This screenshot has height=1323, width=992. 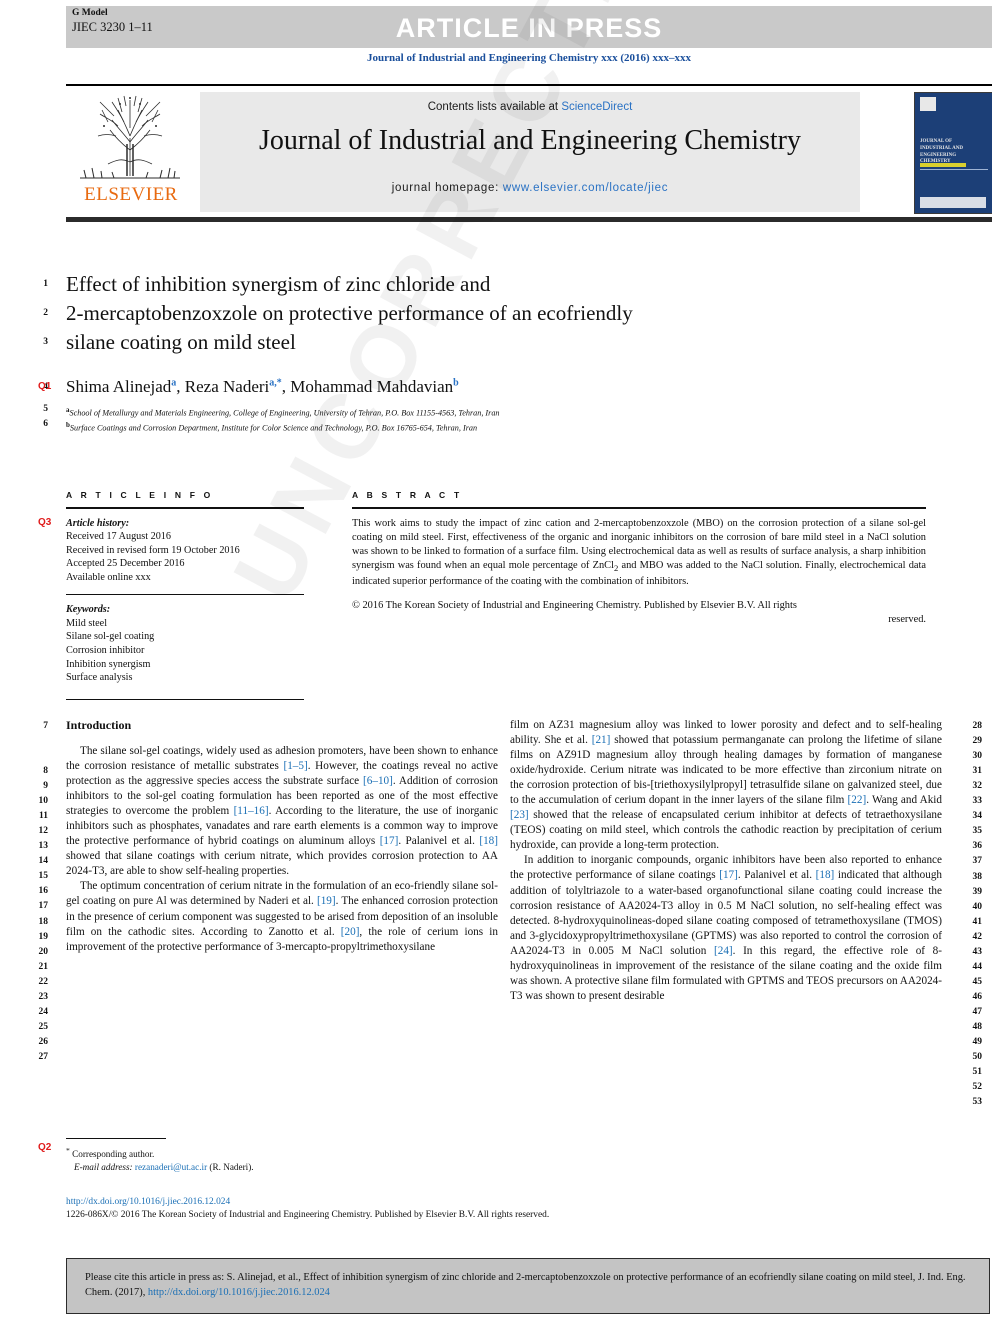 I want to click on footnote-rule, so click(x=116, y=1139).